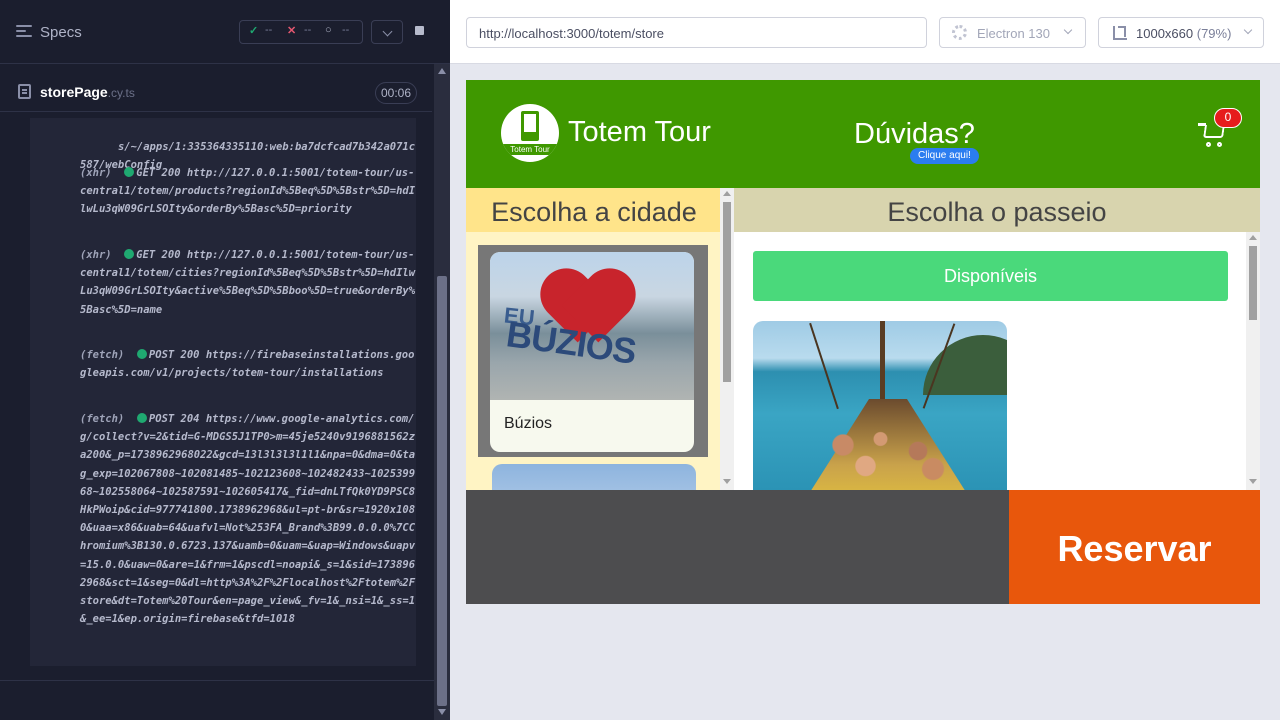 The height and width of the screenshot is (720, 1280). What do you see at coordinates (530, 149) in the screenshot?
I see `logo-text: Totem Tour` at bounding box center [530, 149].